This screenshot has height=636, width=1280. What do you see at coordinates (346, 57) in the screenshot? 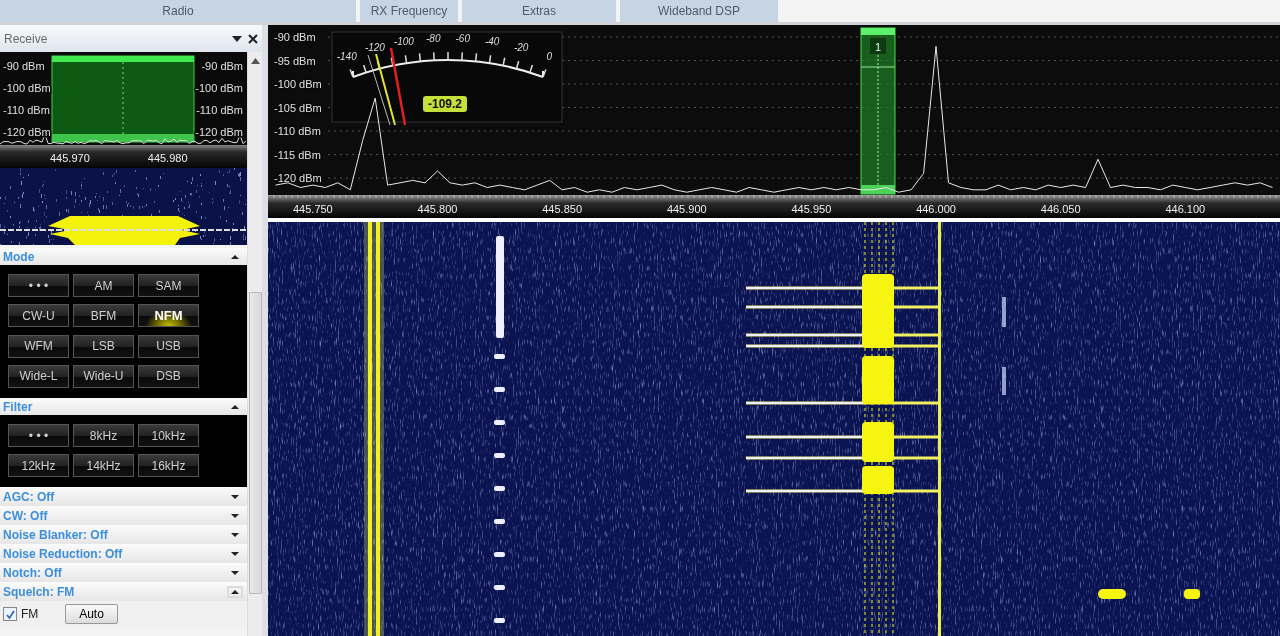
I see `meter-scale-label: -140` at bounding box center [346, 57].